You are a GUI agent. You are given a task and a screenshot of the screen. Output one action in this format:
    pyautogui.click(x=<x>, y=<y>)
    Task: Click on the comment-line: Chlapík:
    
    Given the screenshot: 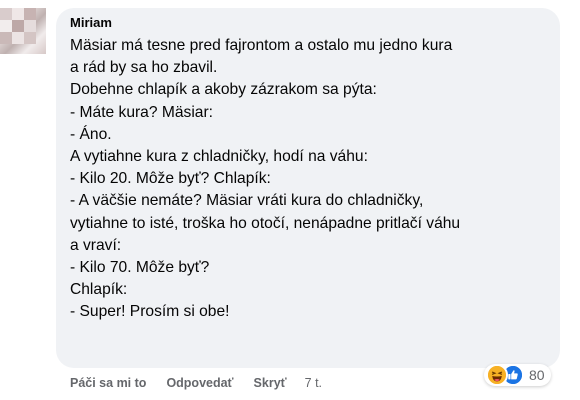 What is the action you would take?
    pyautogui.click(x=99, y=290)
    